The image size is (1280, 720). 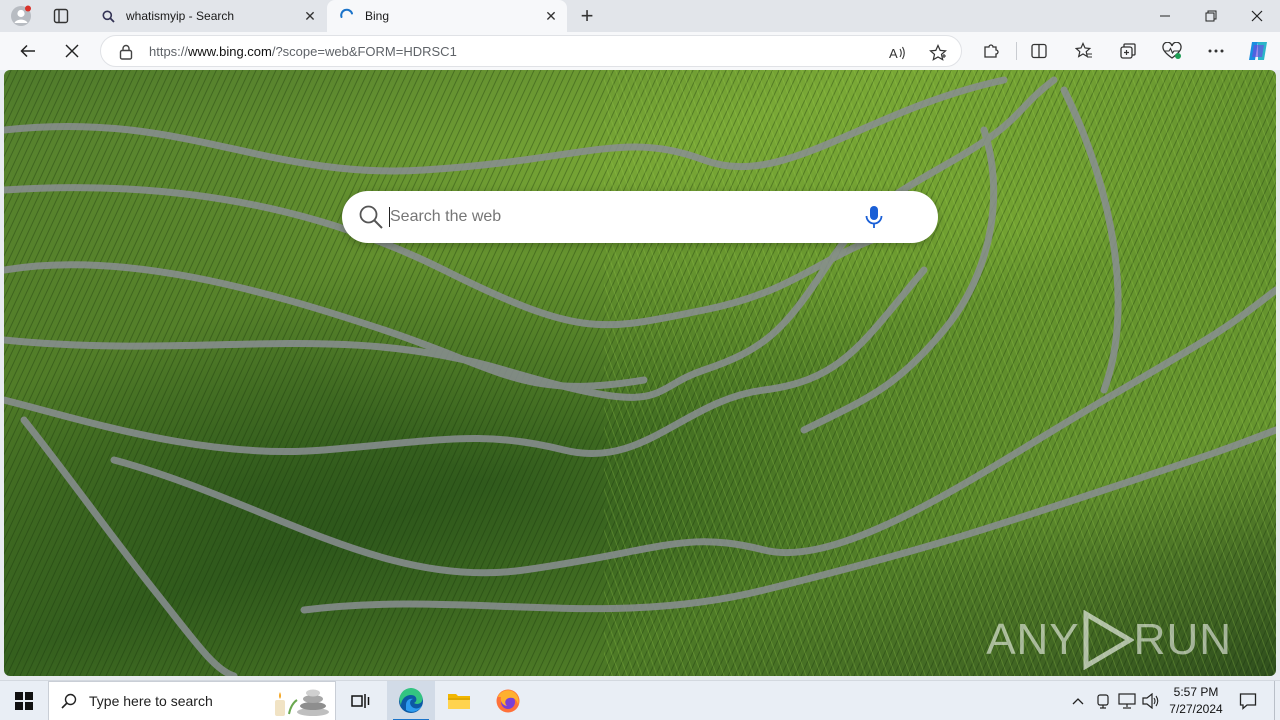 I want to click on search-input, so click(x=620, y=217).